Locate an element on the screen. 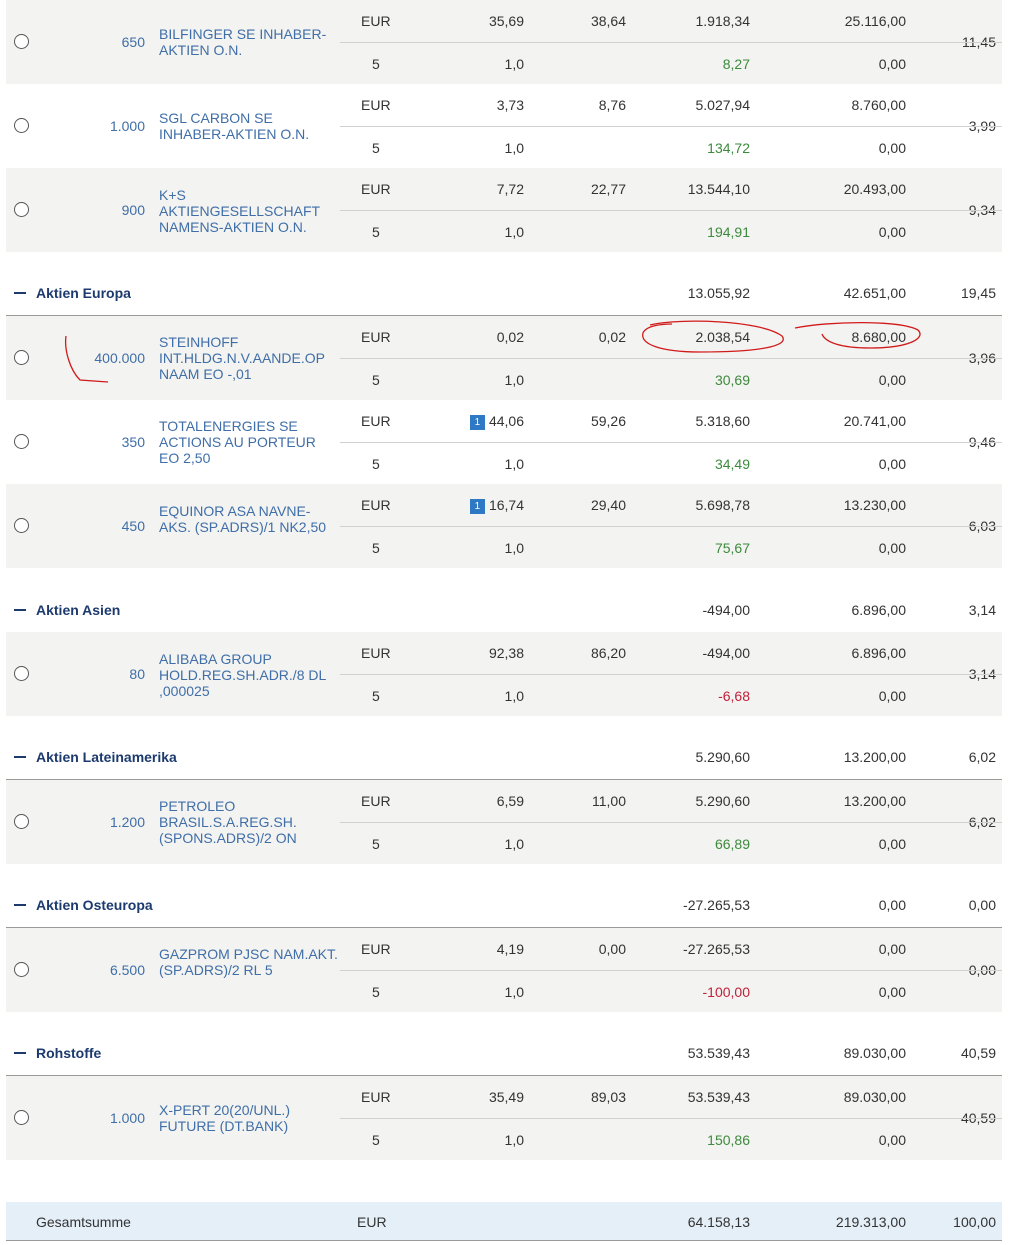 The height and width of the screenshot is (1245, 1013). security-name-link: X-PERT 20(20/UNL.) FUTURE (DT.BANK) is located at coordinates (249, 1118).